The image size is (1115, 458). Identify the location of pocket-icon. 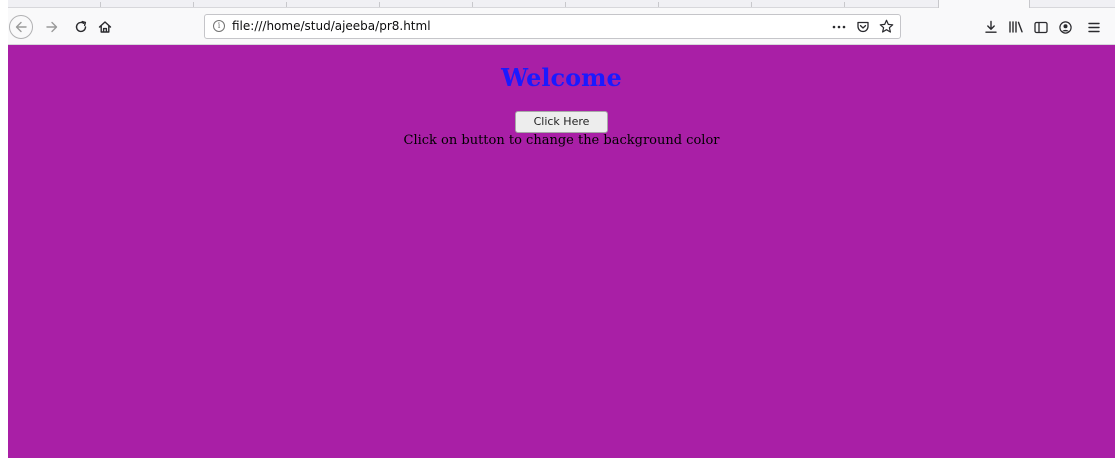
(863, 26).